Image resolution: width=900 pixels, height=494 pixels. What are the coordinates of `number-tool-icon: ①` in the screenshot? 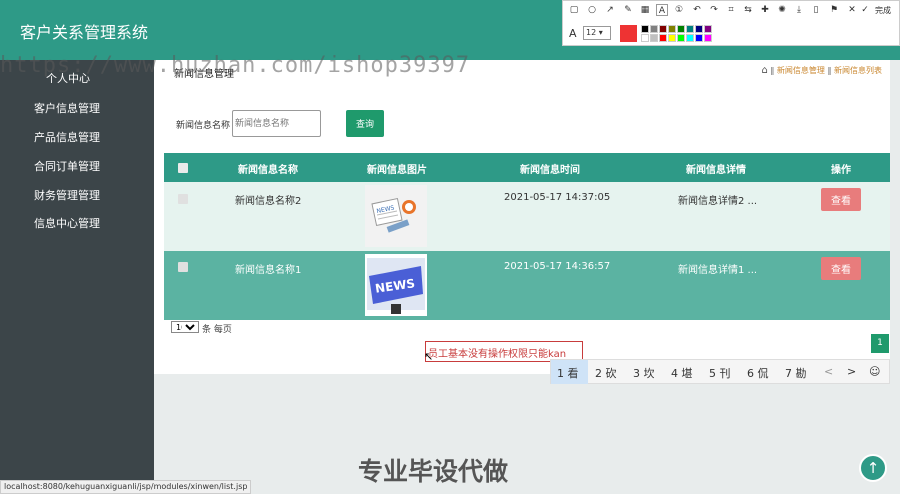 It's located at (679, 10).